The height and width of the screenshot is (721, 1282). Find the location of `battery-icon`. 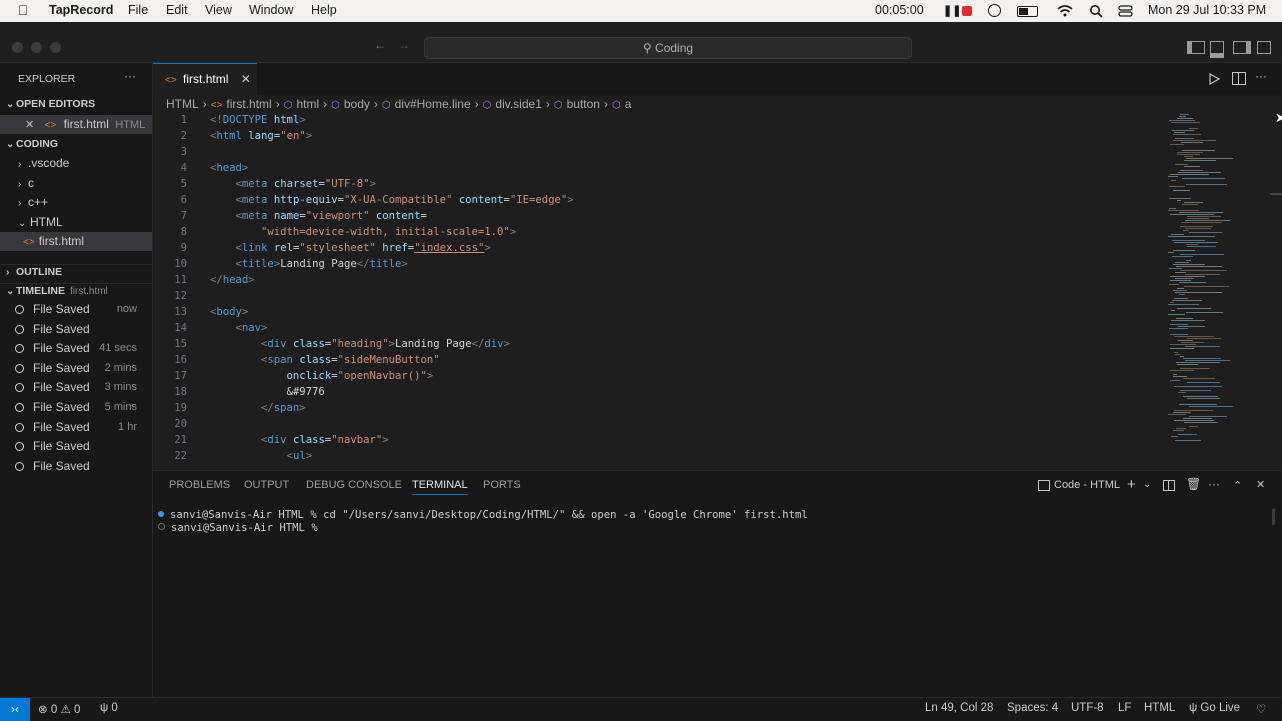

battery-icon is located at coordinates (1027, 11).